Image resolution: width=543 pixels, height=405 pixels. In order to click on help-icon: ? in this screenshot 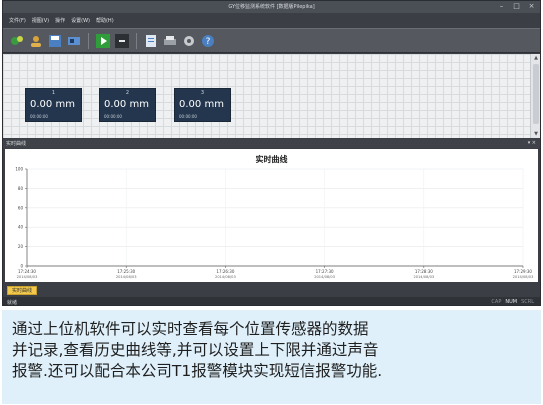, I will do `click(208, 40)`.